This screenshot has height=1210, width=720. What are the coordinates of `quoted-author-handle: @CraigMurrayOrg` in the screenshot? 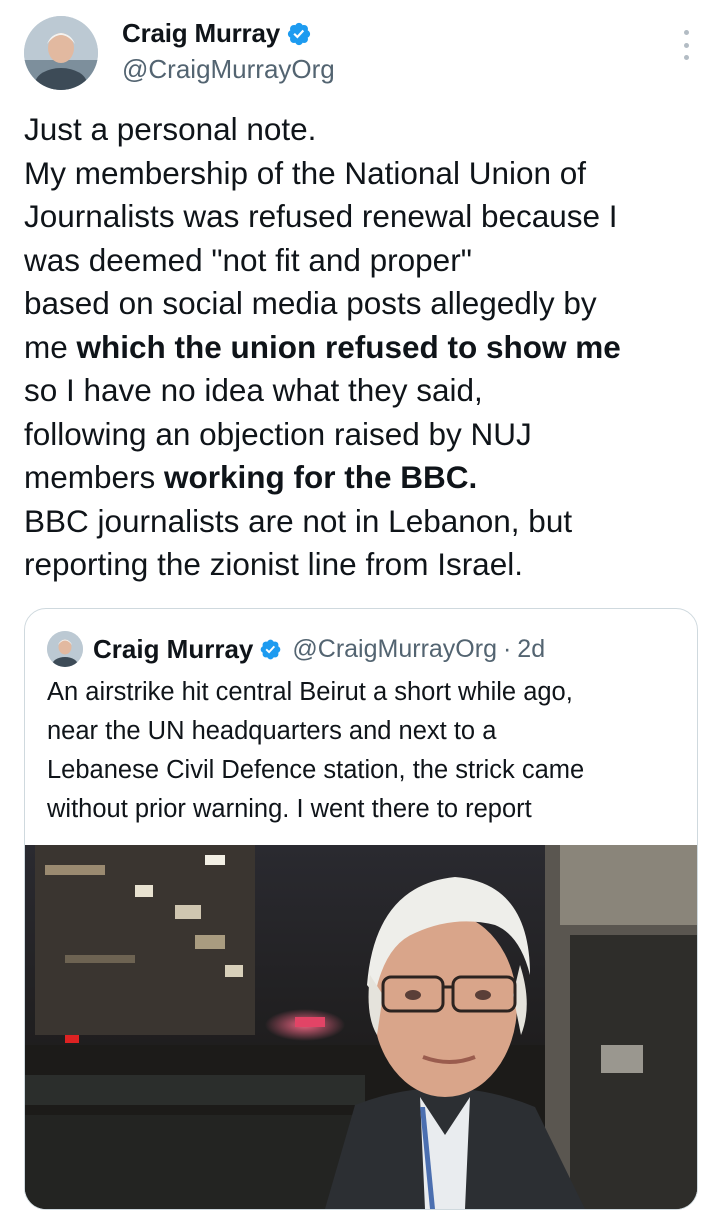 It's located at (394, 648).